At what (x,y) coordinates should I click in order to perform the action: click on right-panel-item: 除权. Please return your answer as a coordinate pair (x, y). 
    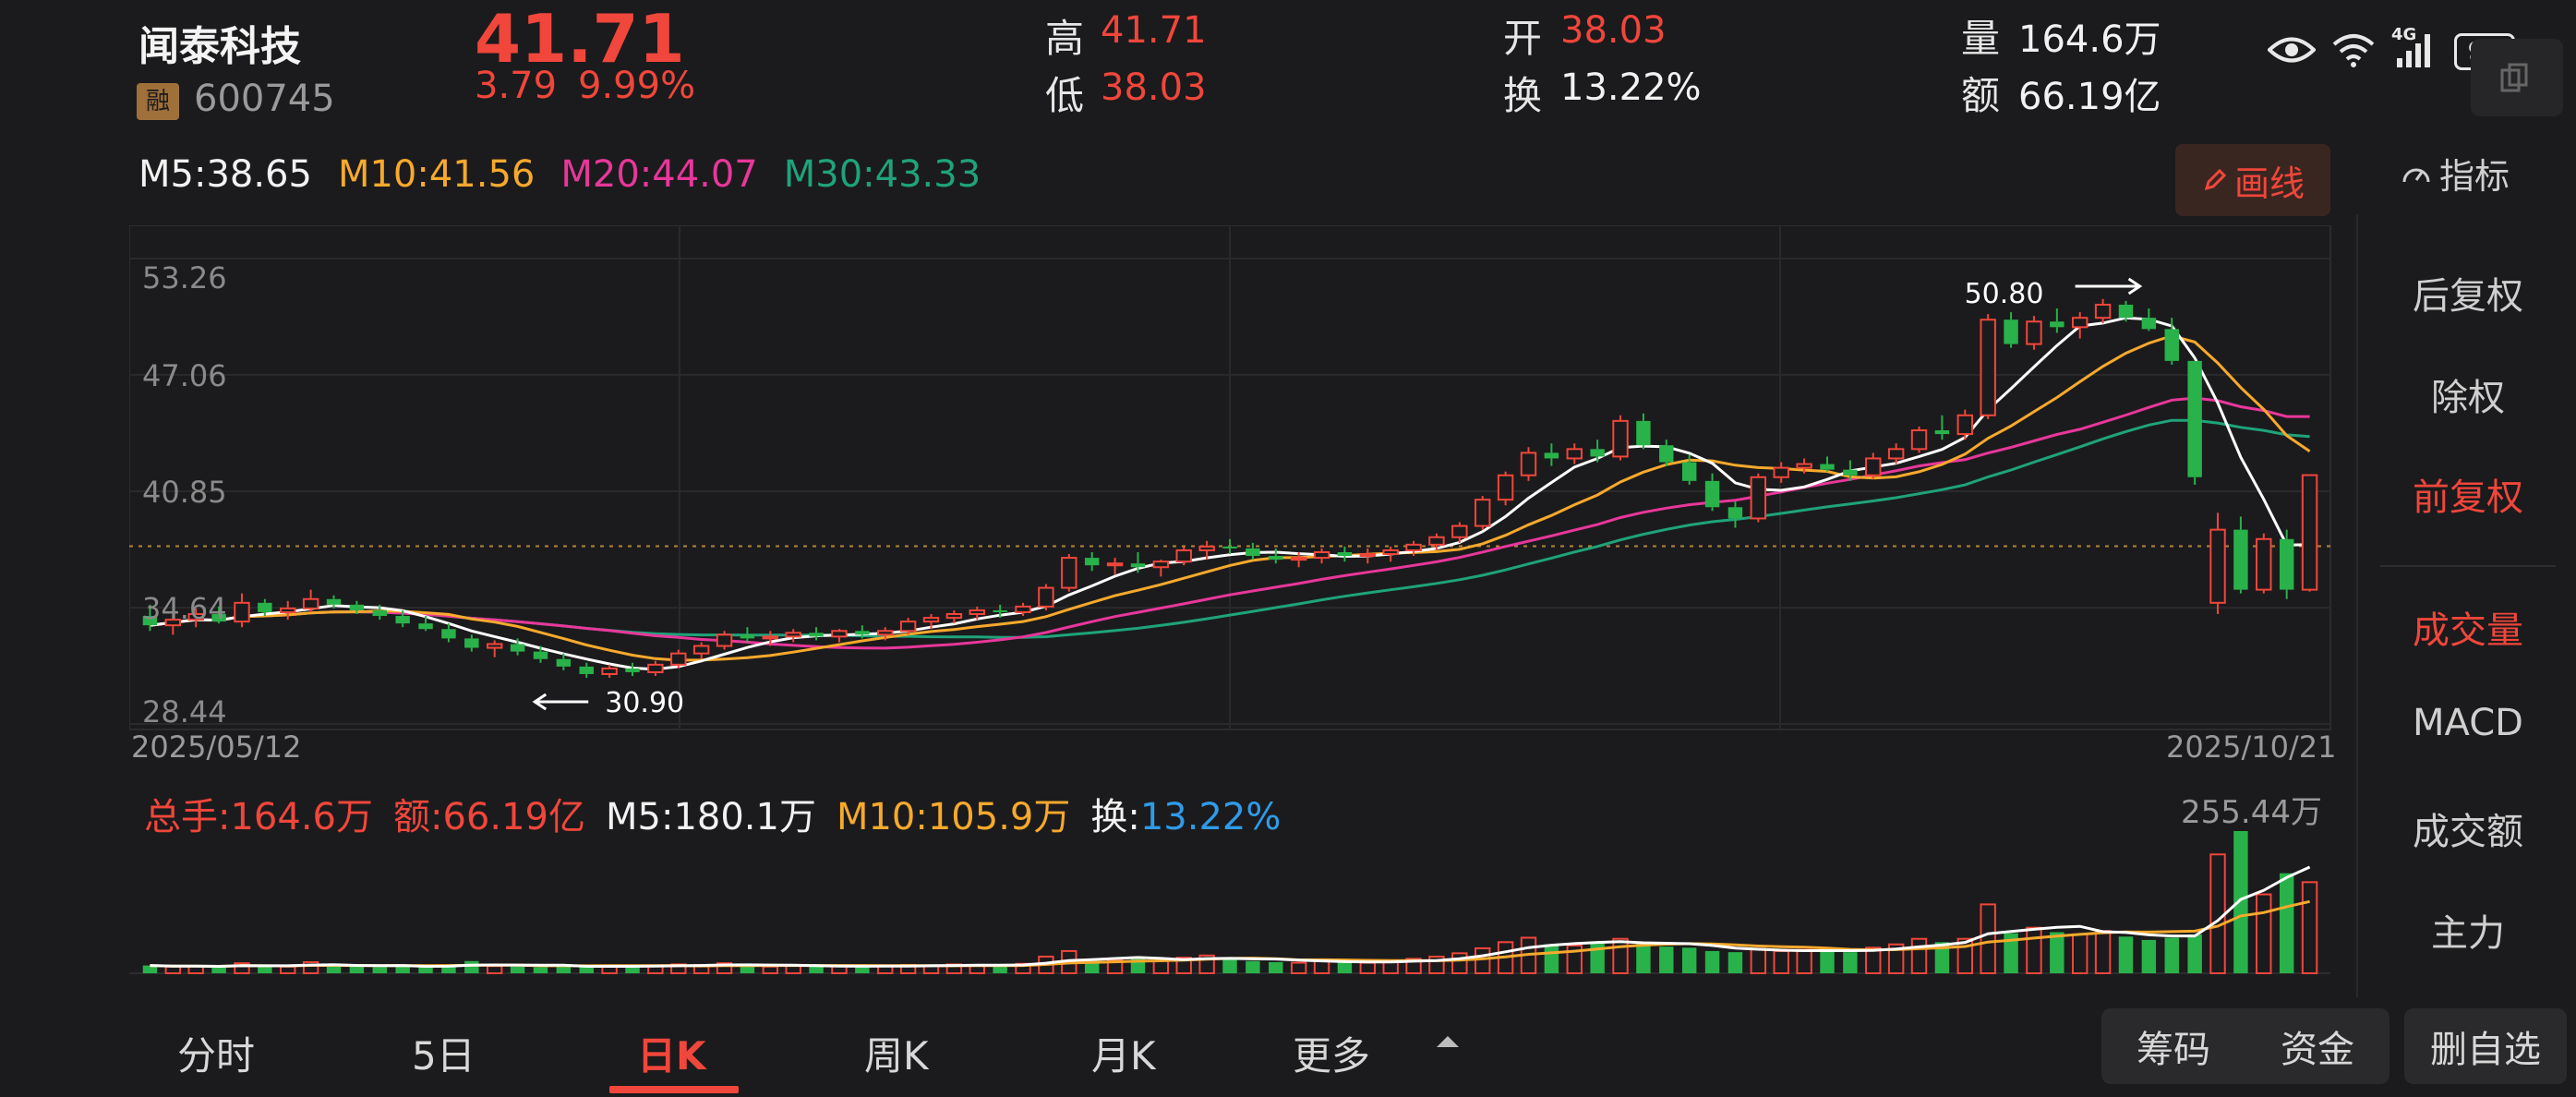
    Looking at the image, I should click on (2467, 395).